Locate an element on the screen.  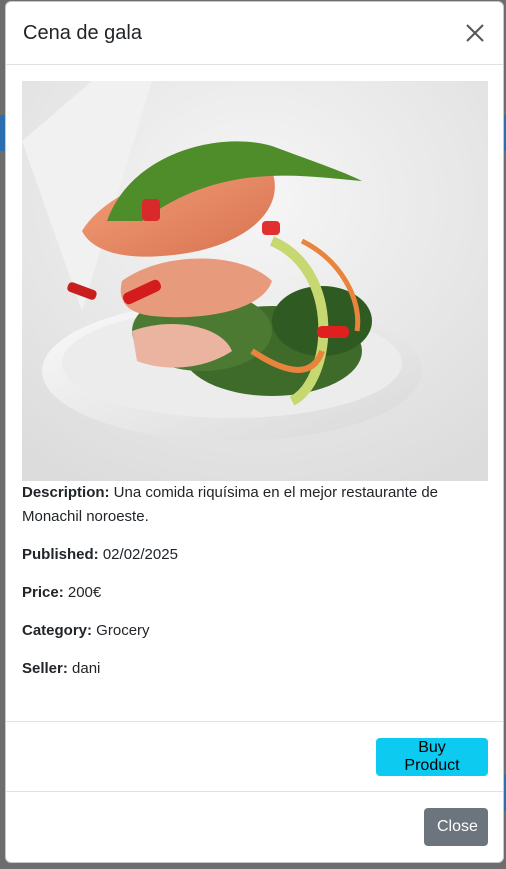
buy-row: Buy Product is located at coordinates (254, 757).